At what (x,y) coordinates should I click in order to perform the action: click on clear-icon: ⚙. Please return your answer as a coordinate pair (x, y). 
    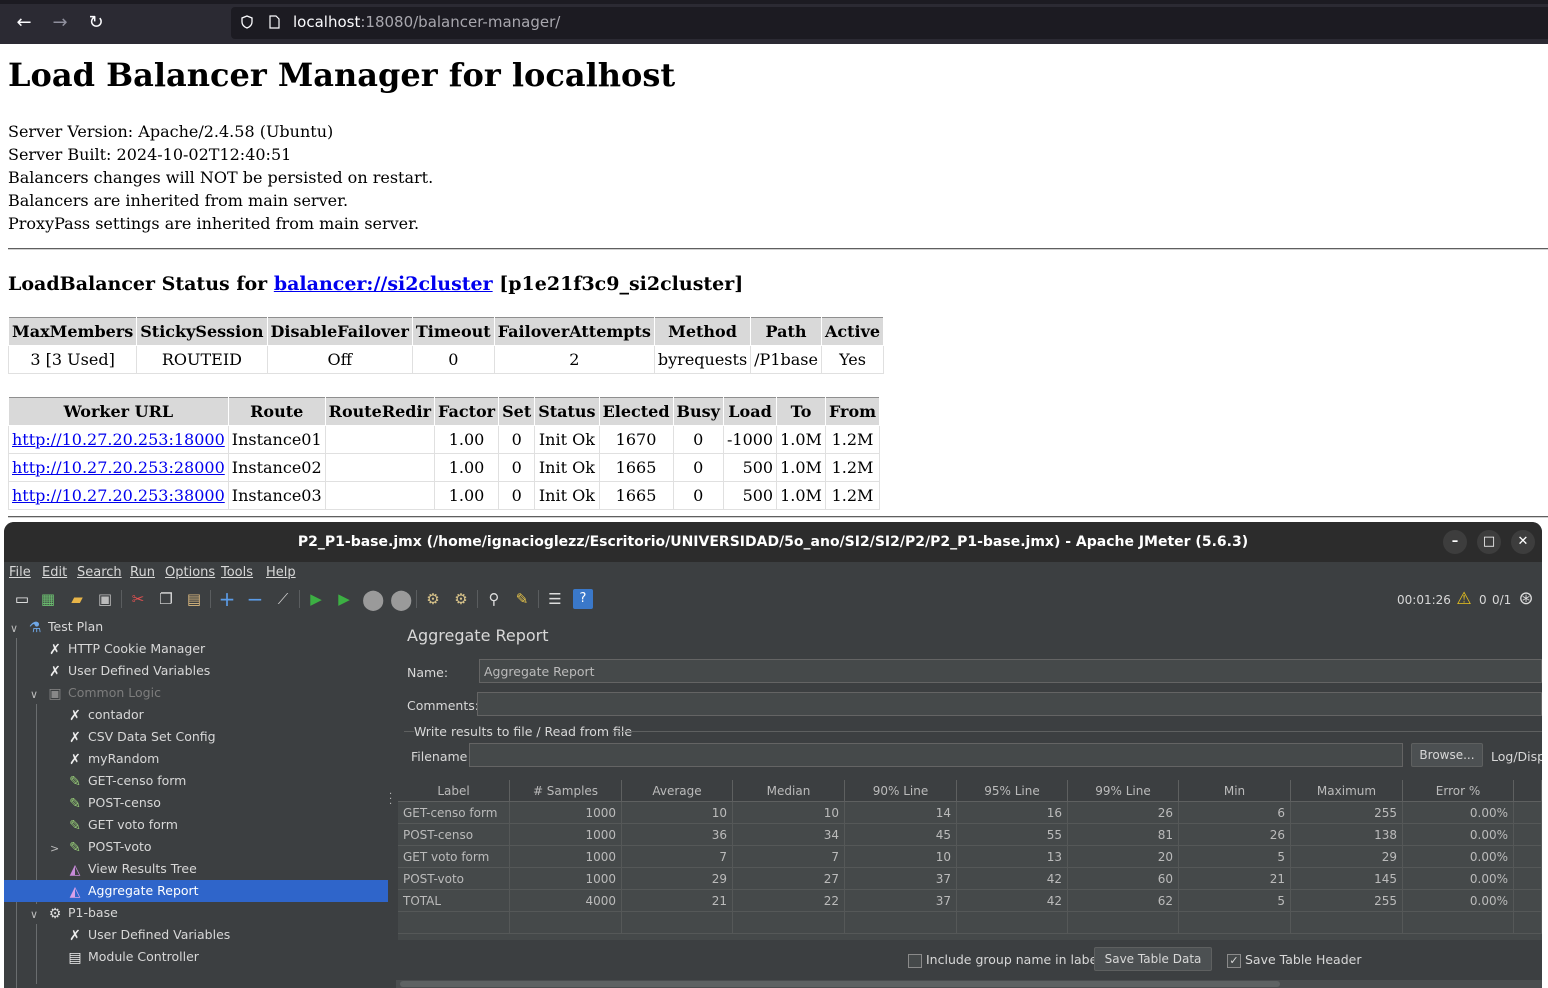
    Looking at the image, I should click on (433, 599).